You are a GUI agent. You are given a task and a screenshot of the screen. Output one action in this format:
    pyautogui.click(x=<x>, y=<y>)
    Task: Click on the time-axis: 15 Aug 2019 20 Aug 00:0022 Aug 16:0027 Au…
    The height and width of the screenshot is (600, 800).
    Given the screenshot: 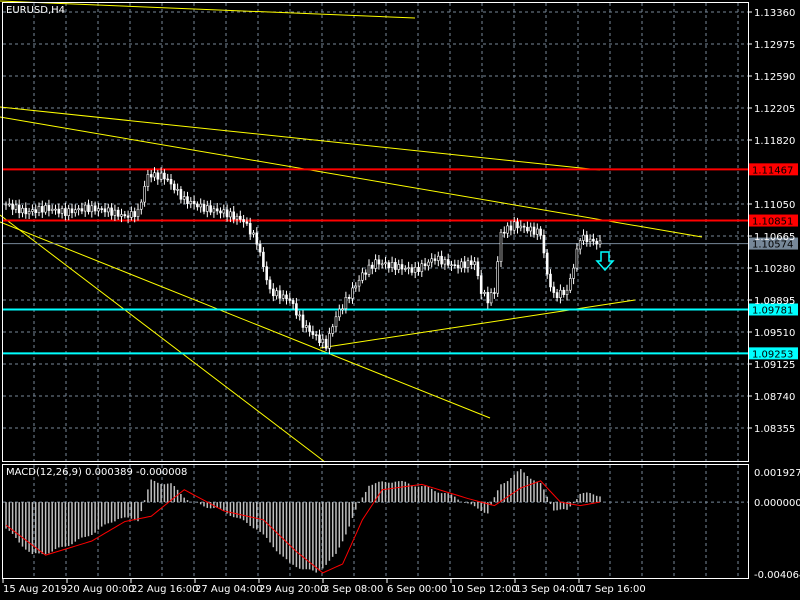 What is the action you would take?
    pyautogui.click(x=324, y=586)
    